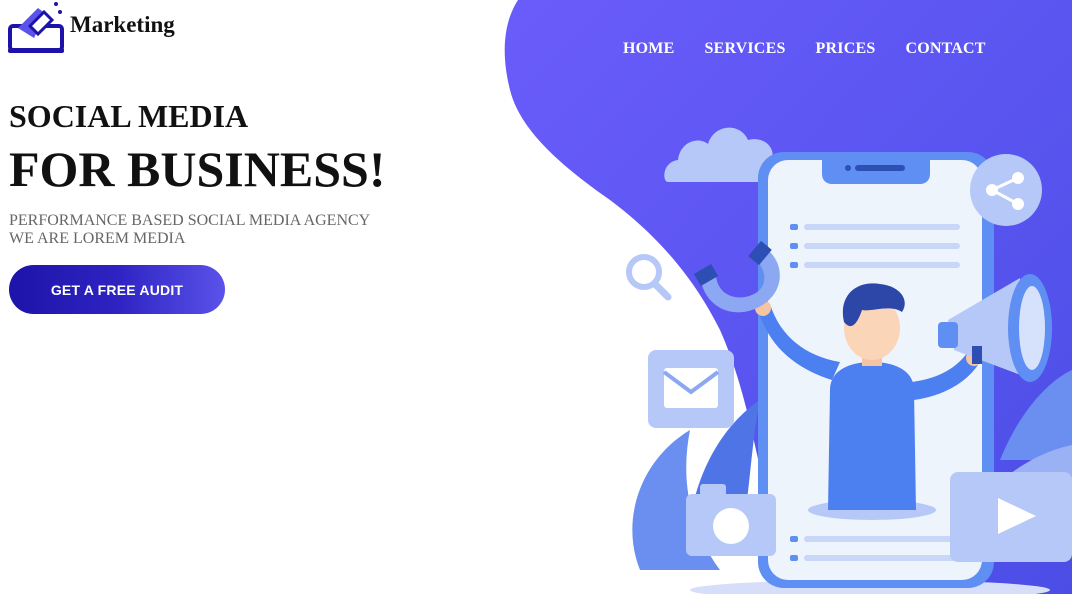 The width and height of the screenshot is (1072, 594). Describe the element at coordinates (129, 116) in the screenshot. I see `hero-title-line1: SOCIAL MEDIA` at that location.